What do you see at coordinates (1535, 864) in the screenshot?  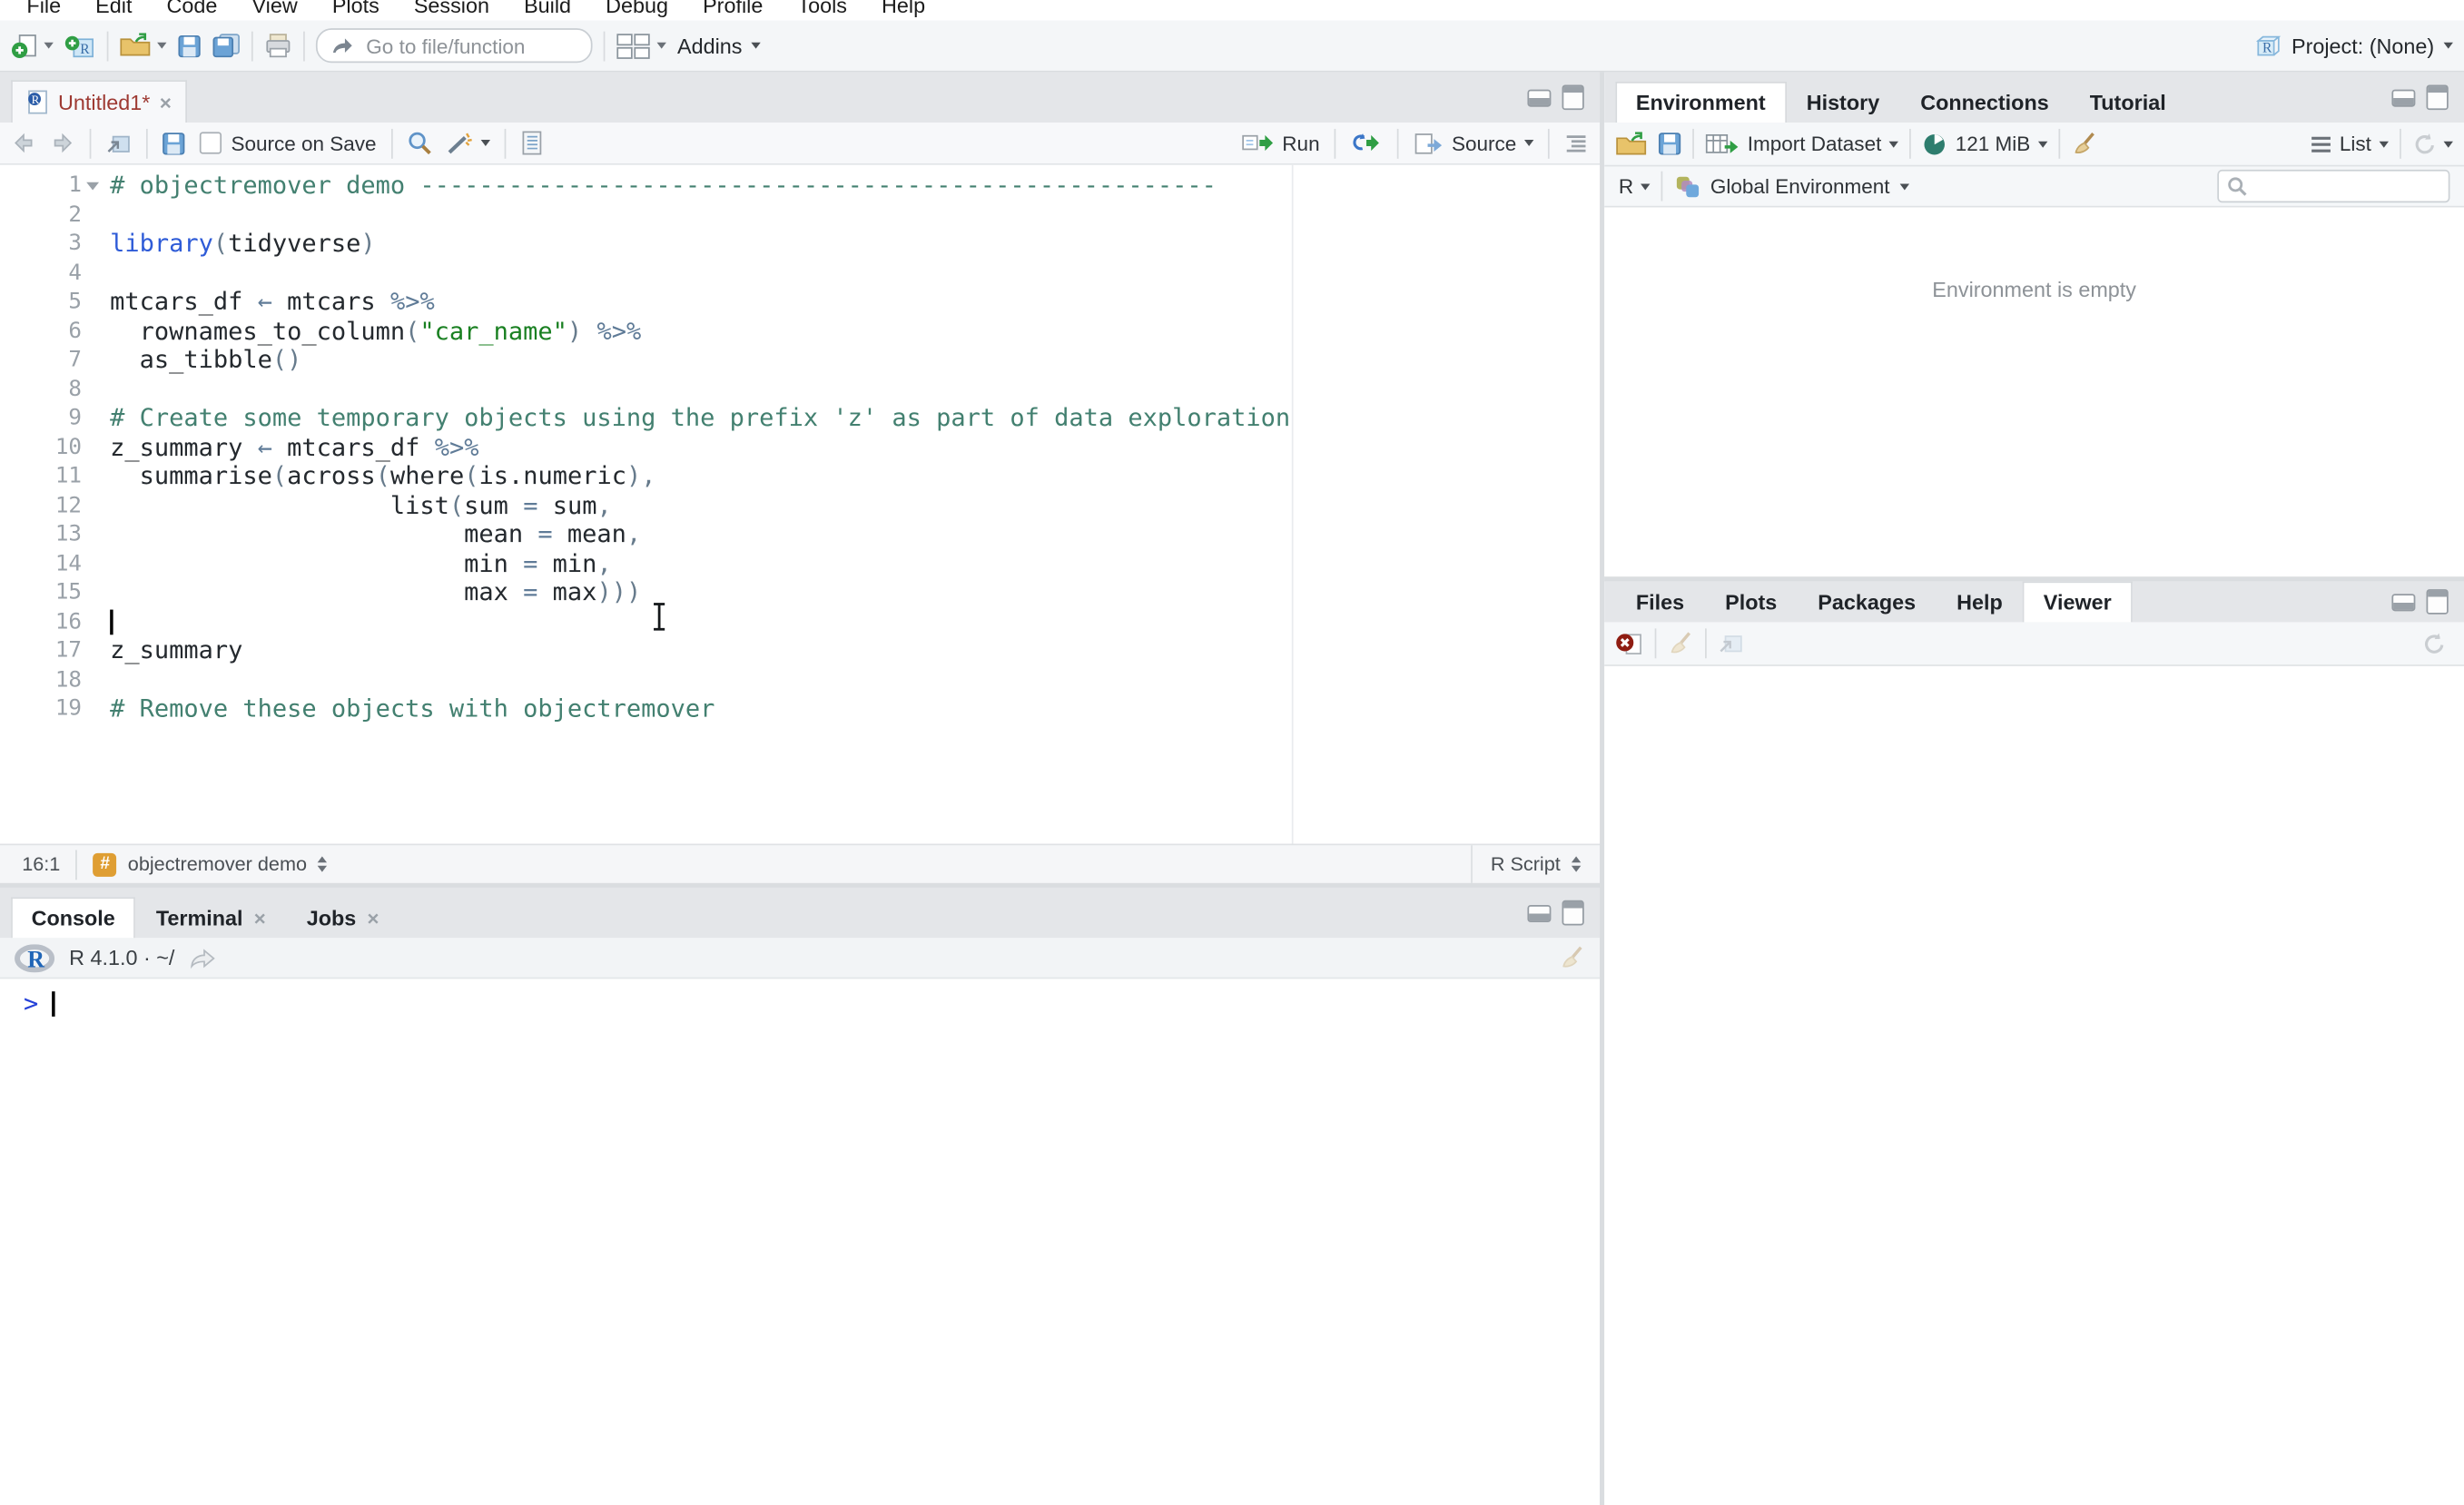 I see `filetype-selector: R Script` at bounding box center [1535, 864].